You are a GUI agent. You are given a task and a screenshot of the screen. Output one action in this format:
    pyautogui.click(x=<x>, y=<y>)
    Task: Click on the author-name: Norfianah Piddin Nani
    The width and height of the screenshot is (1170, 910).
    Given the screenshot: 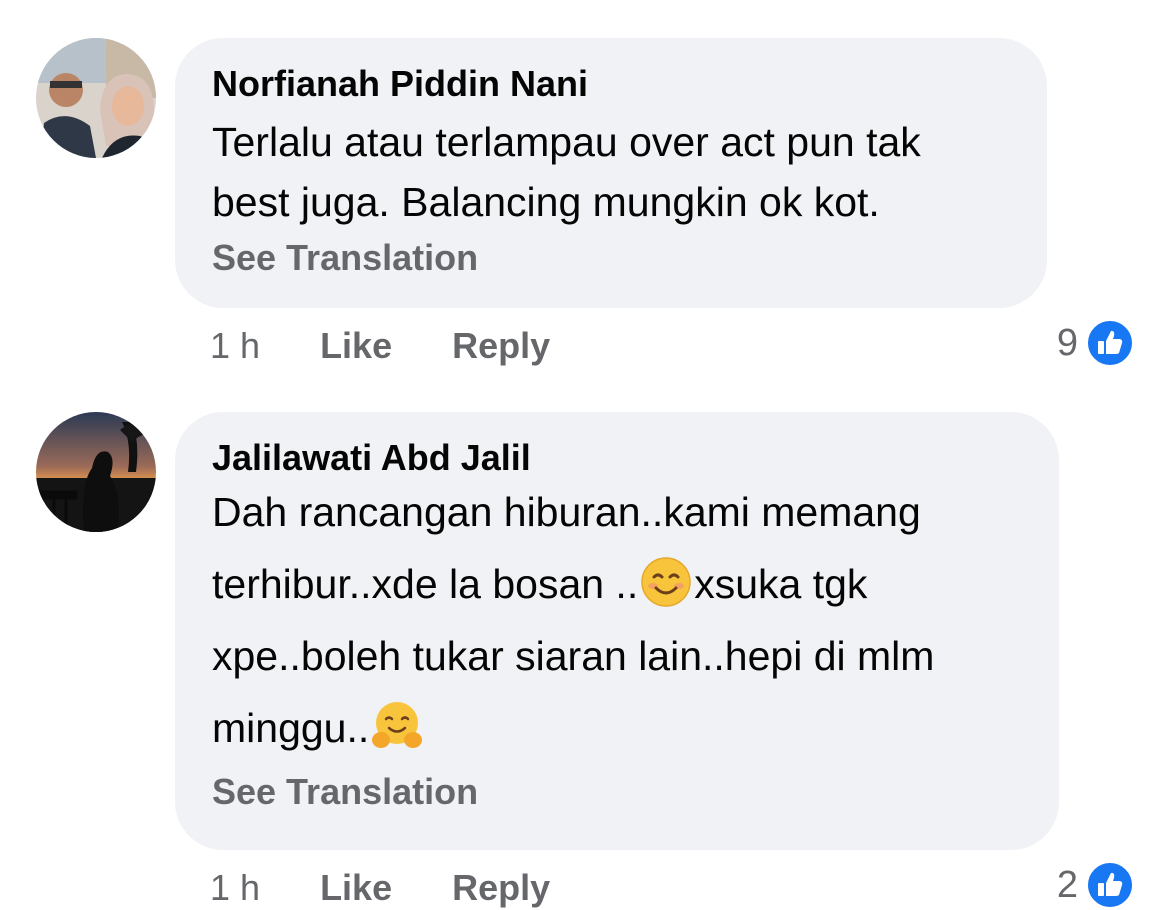 What is the action you would take?
    pyautogui.click(x=611, y=84)
    